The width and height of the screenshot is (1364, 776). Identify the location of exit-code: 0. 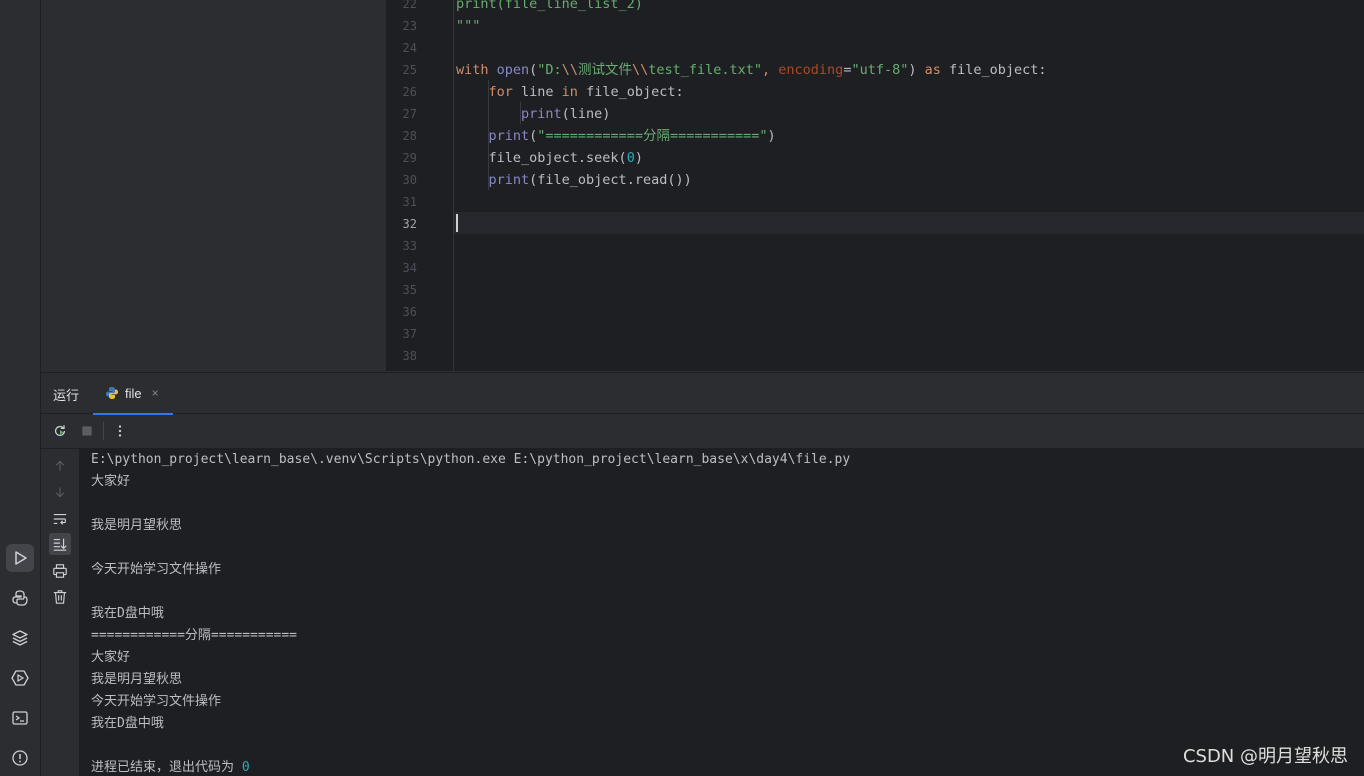
(245, 767).